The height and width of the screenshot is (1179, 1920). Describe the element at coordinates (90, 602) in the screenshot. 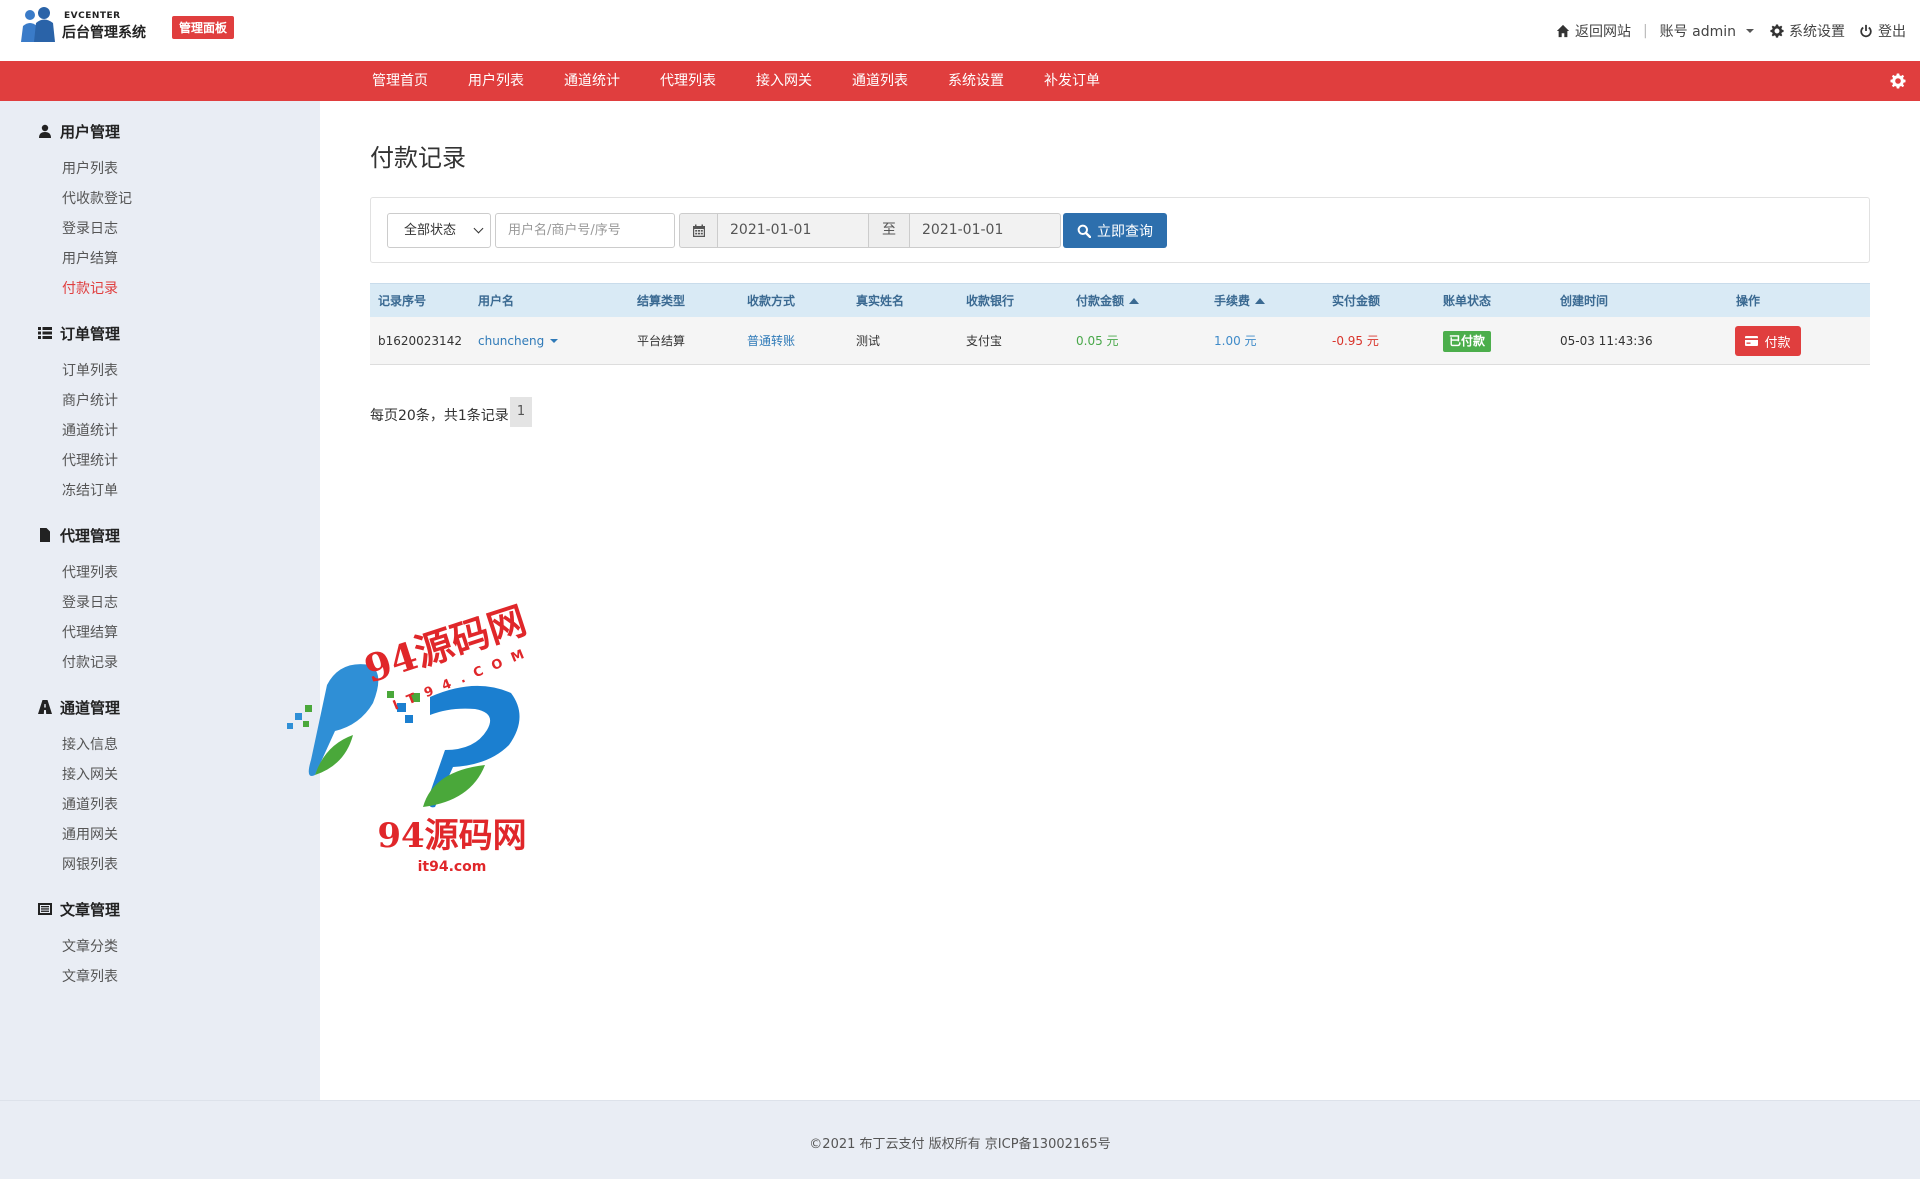

I see `sidebar-item-agent-login-log: 登录日志` at that location.